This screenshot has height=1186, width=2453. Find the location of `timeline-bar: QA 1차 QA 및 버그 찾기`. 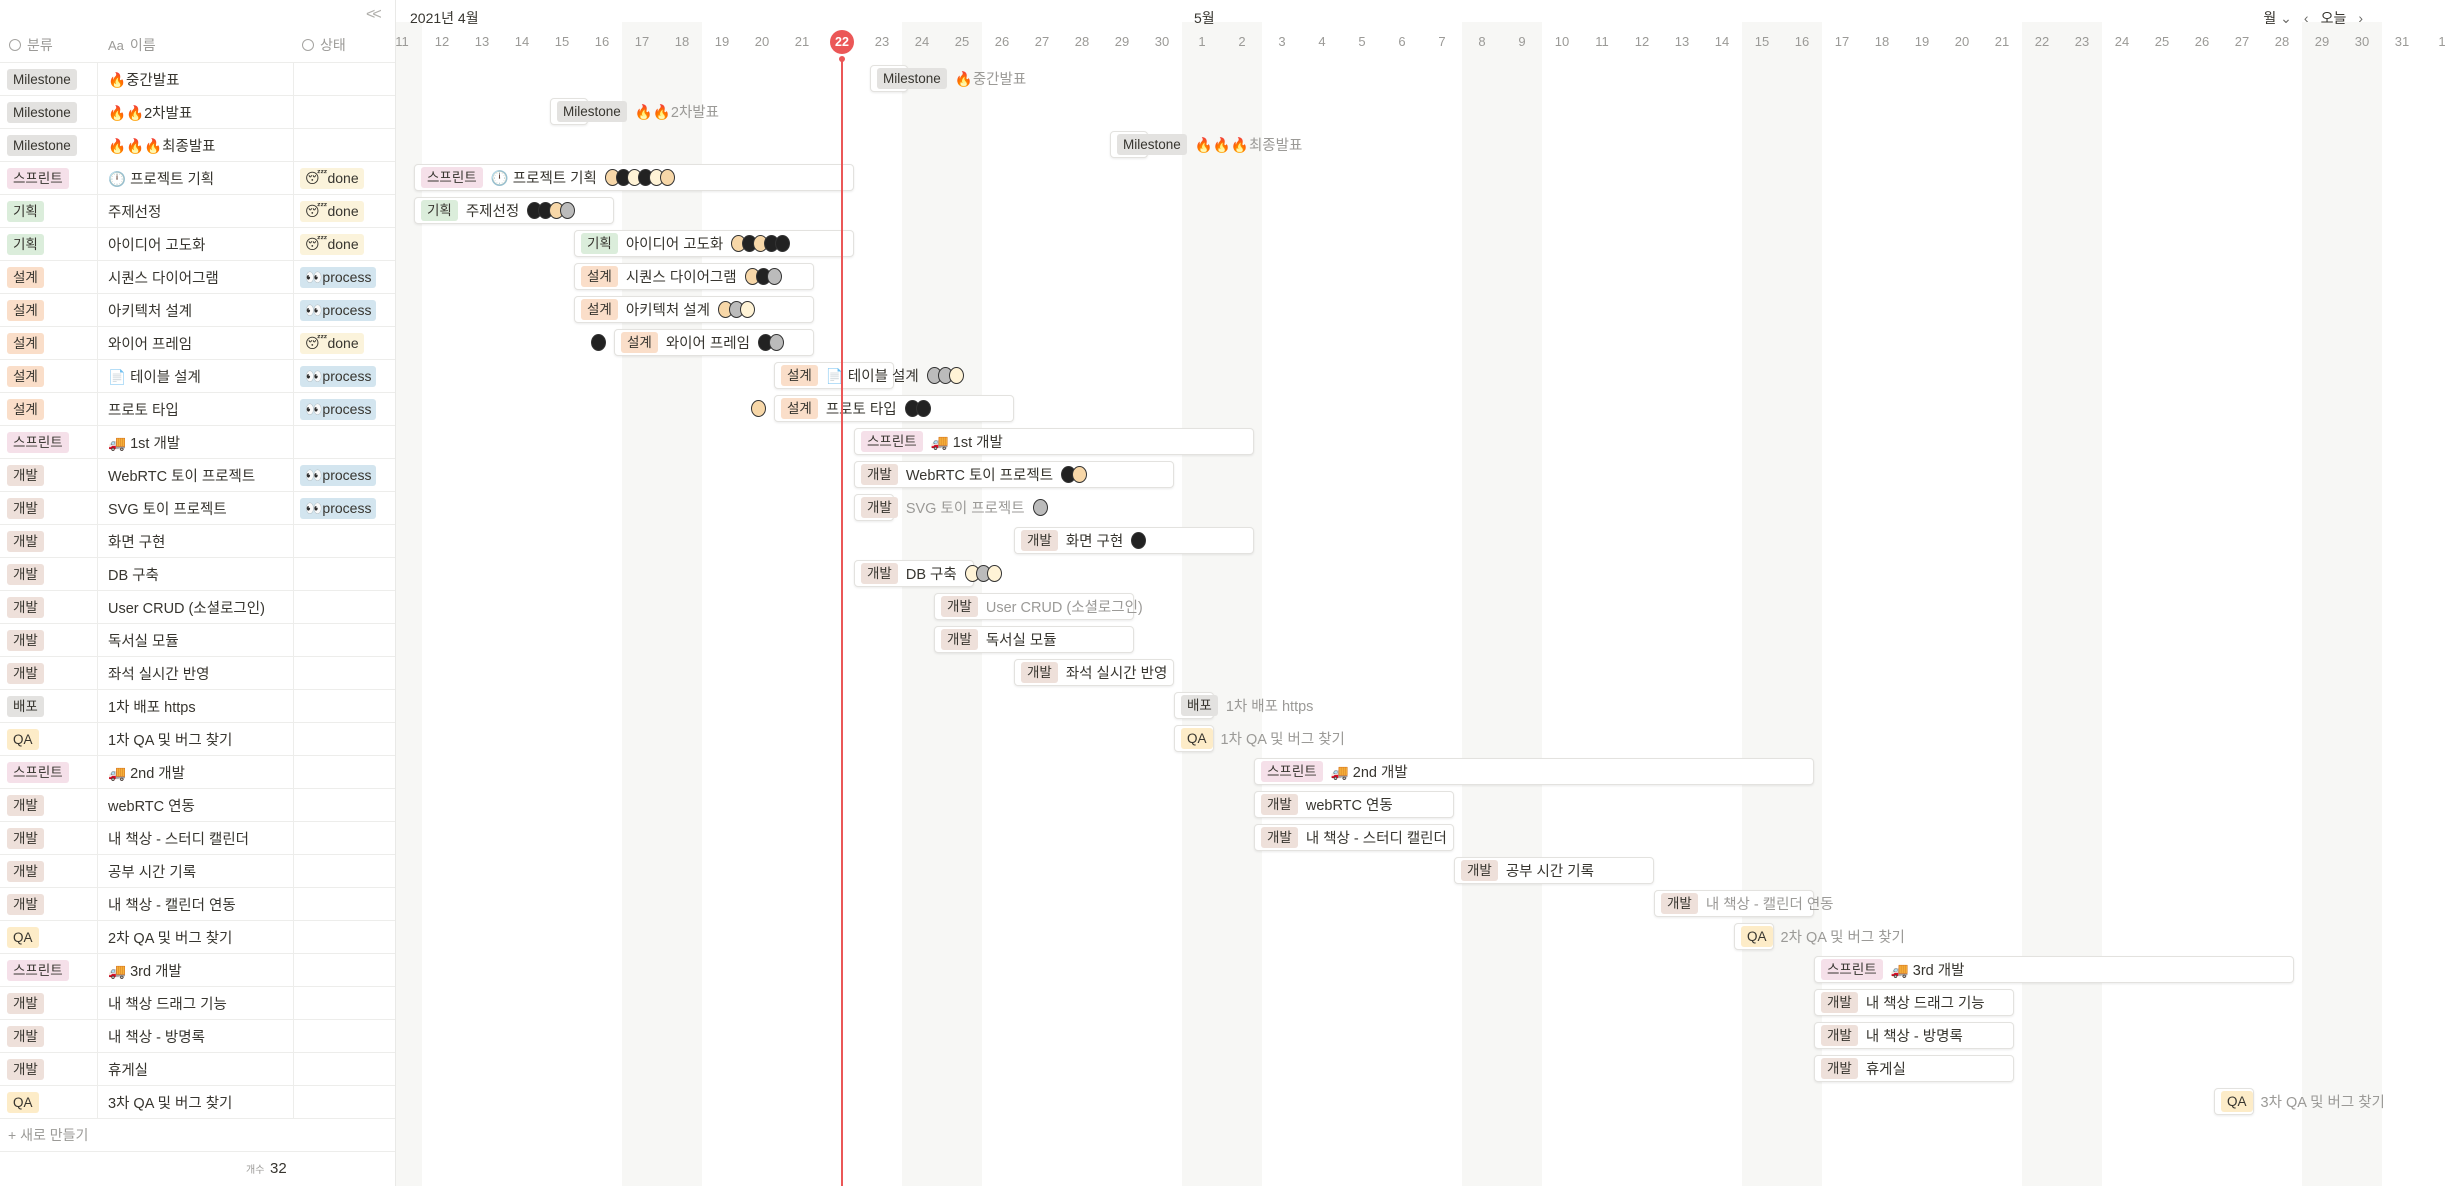

timeline-bar: QA 1차 QA 및 버그 찾기 is located at coordinates (1259, 738).